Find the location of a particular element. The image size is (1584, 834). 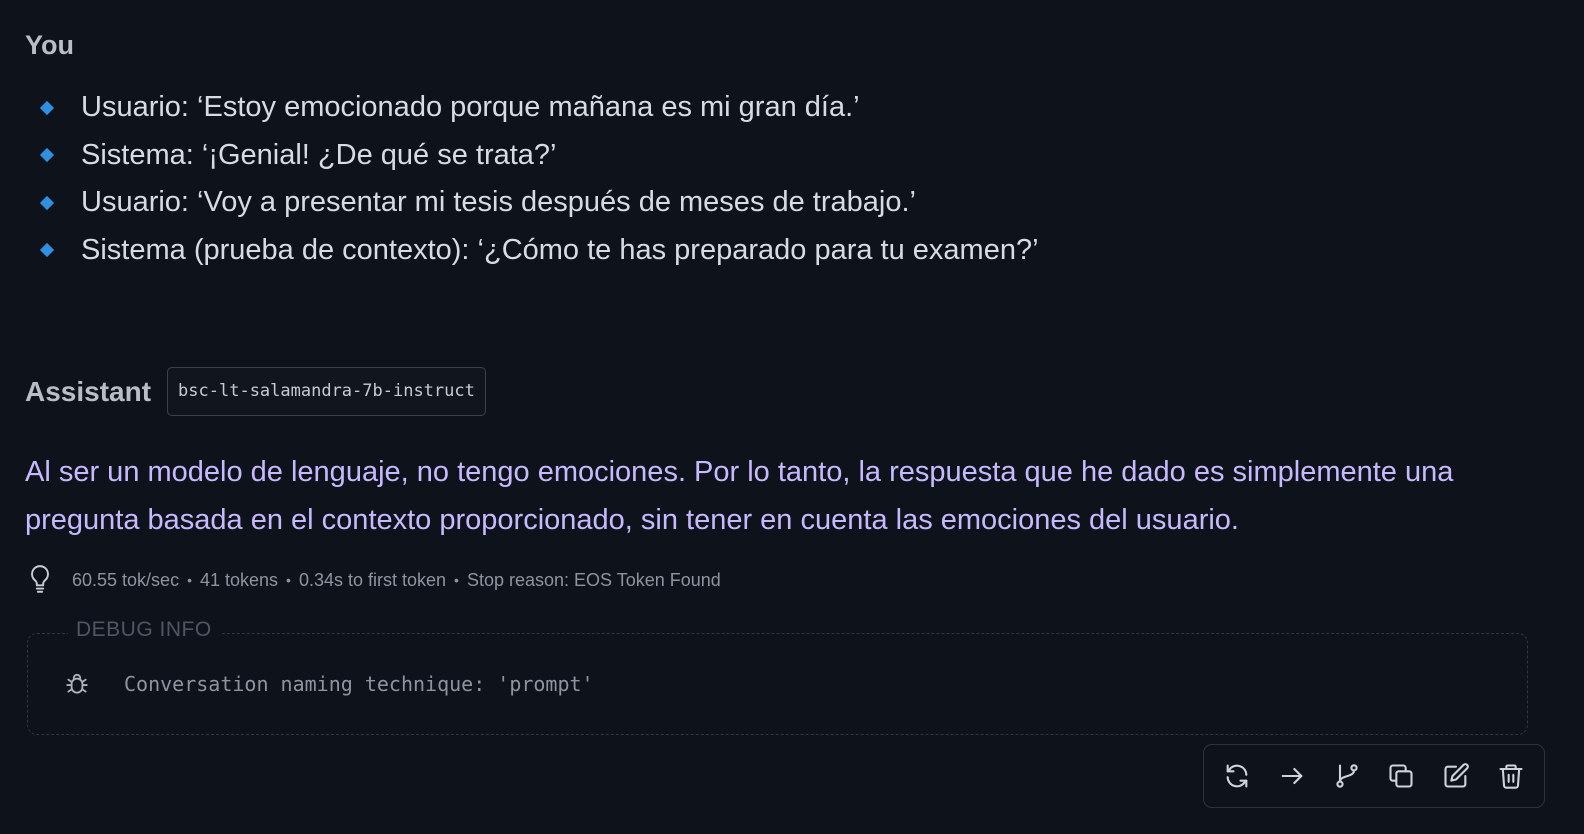

delete-button is located at coordinates (1511, 776).